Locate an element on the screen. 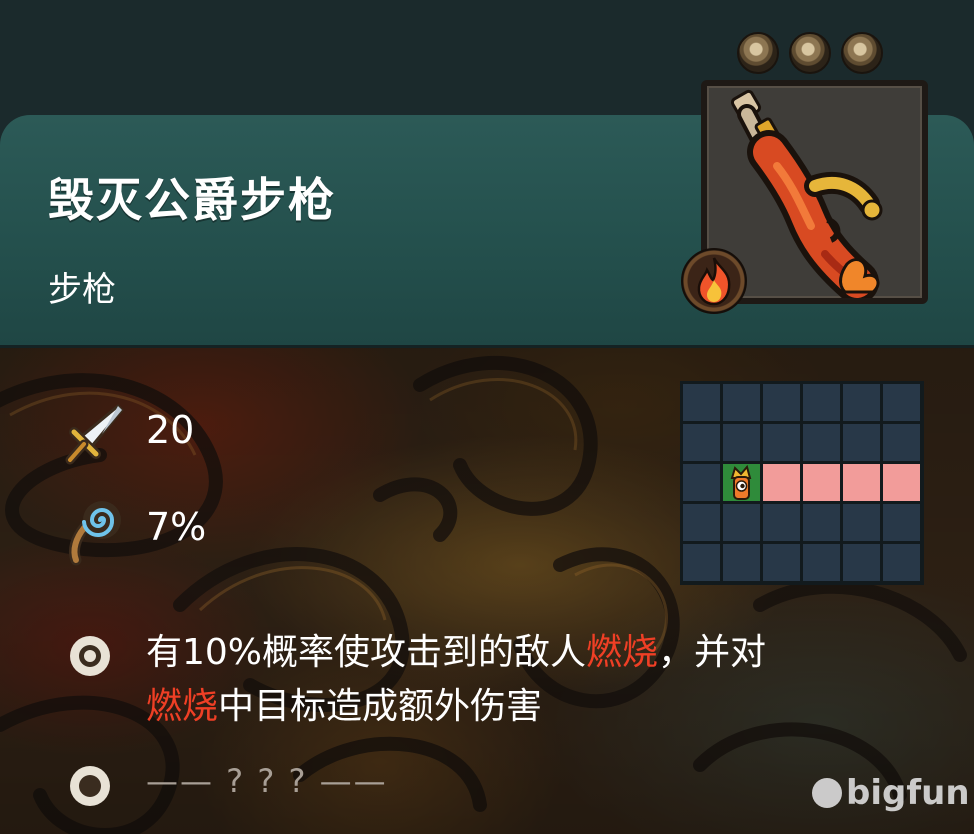 The image size is (974, 834). watermark-text: bigfun is located at coordinates (908, 793).